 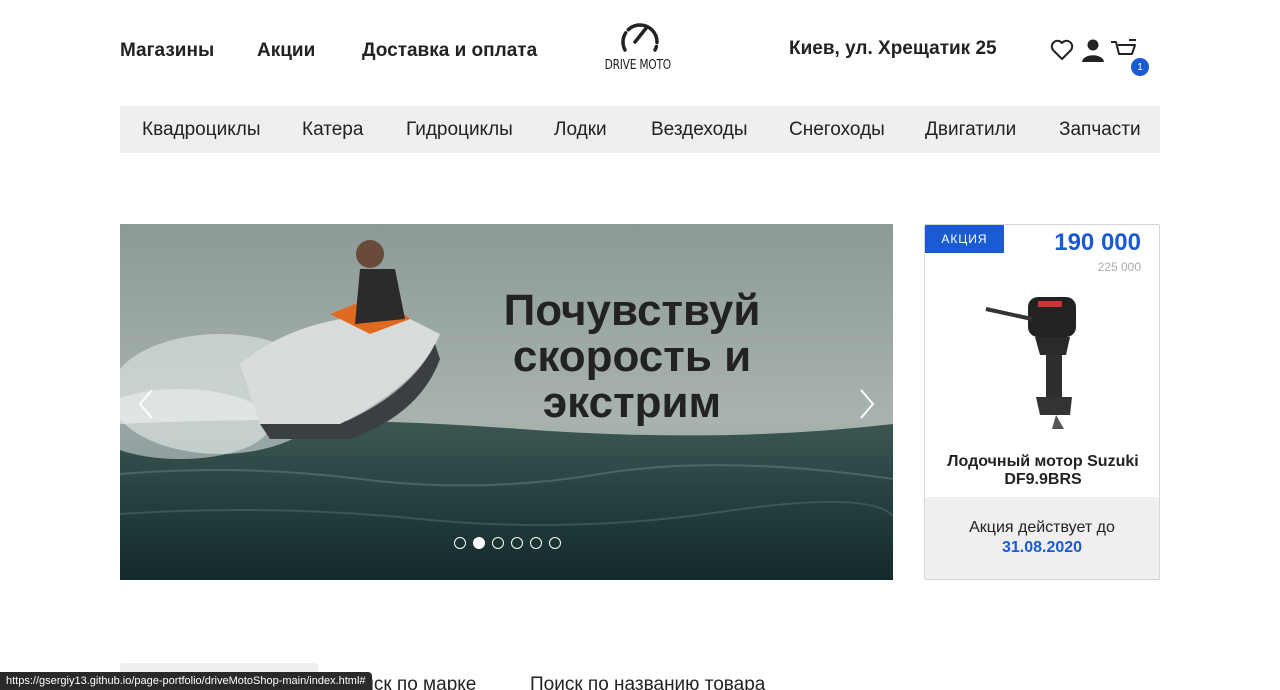 I want to click on slider-next-button, so click(x=866, y=404).